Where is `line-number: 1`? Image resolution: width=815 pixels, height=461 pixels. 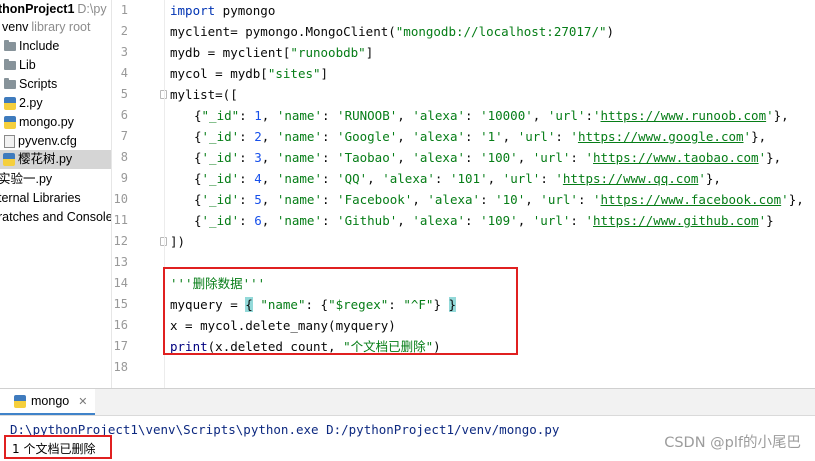 line-number: 1 is located at coordinates (124, 10).